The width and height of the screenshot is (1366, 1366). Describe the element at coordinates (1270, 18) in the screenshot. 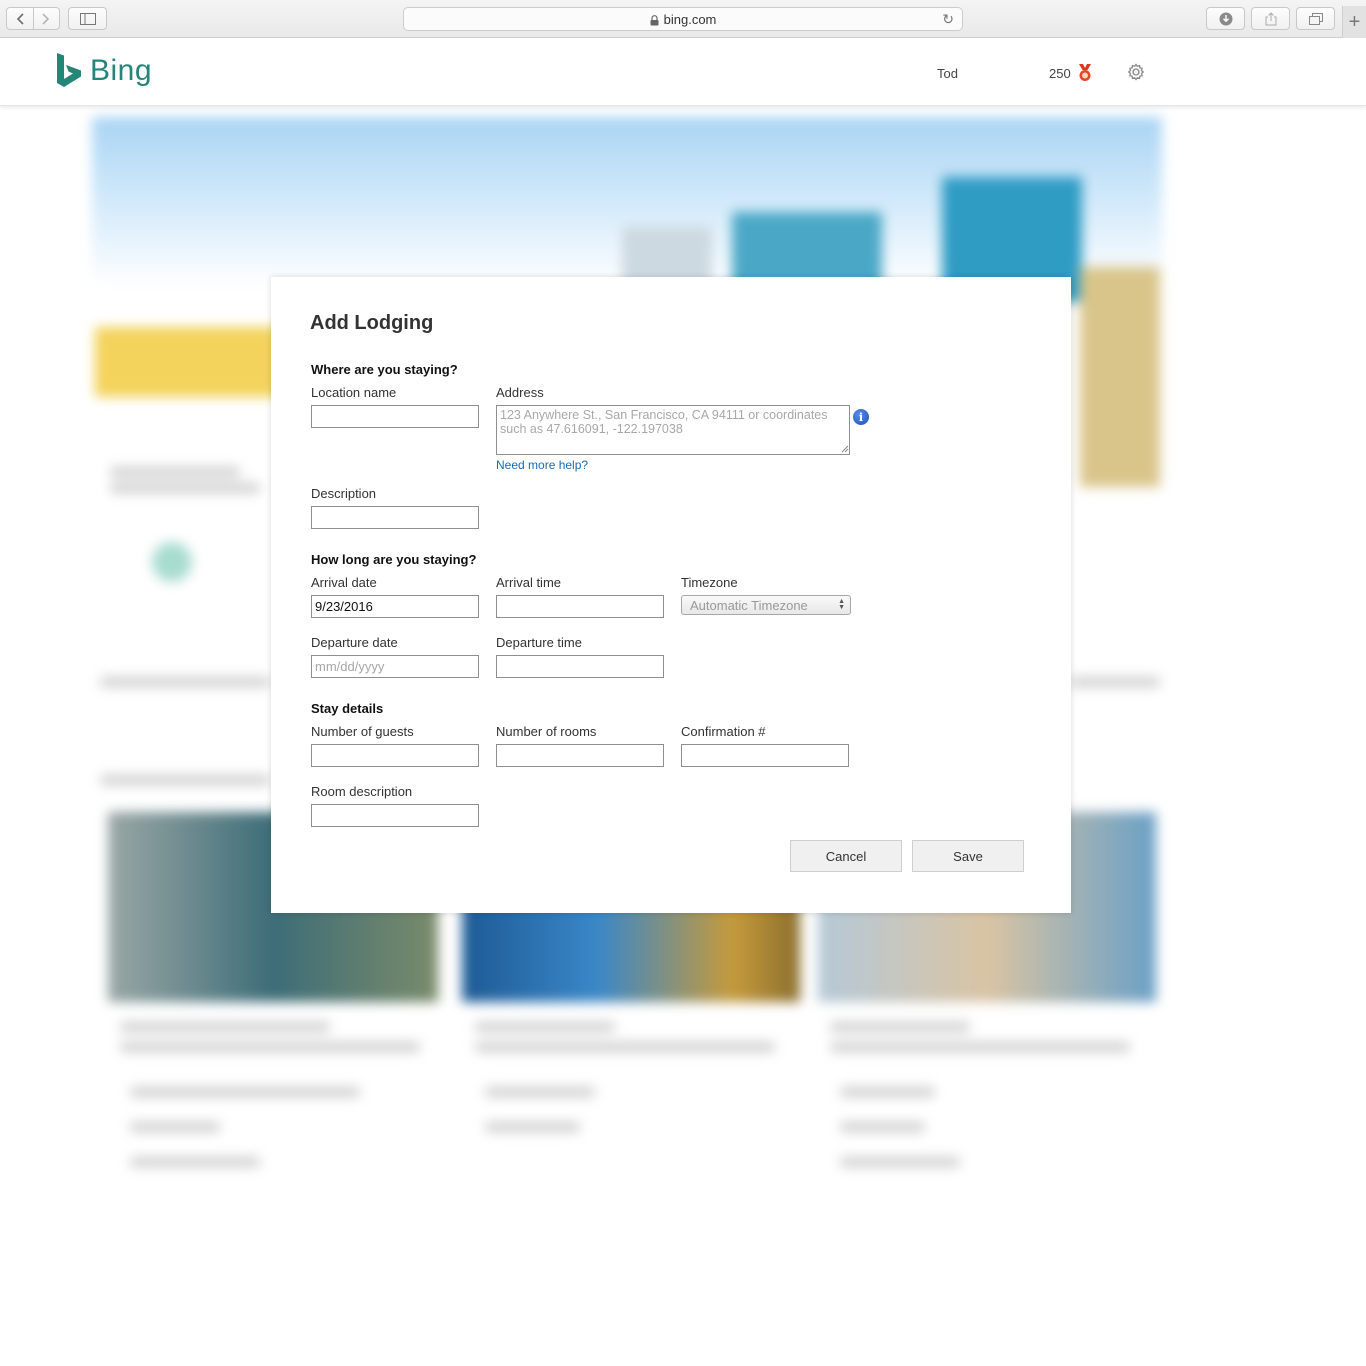

I see `share-icon` at that location.